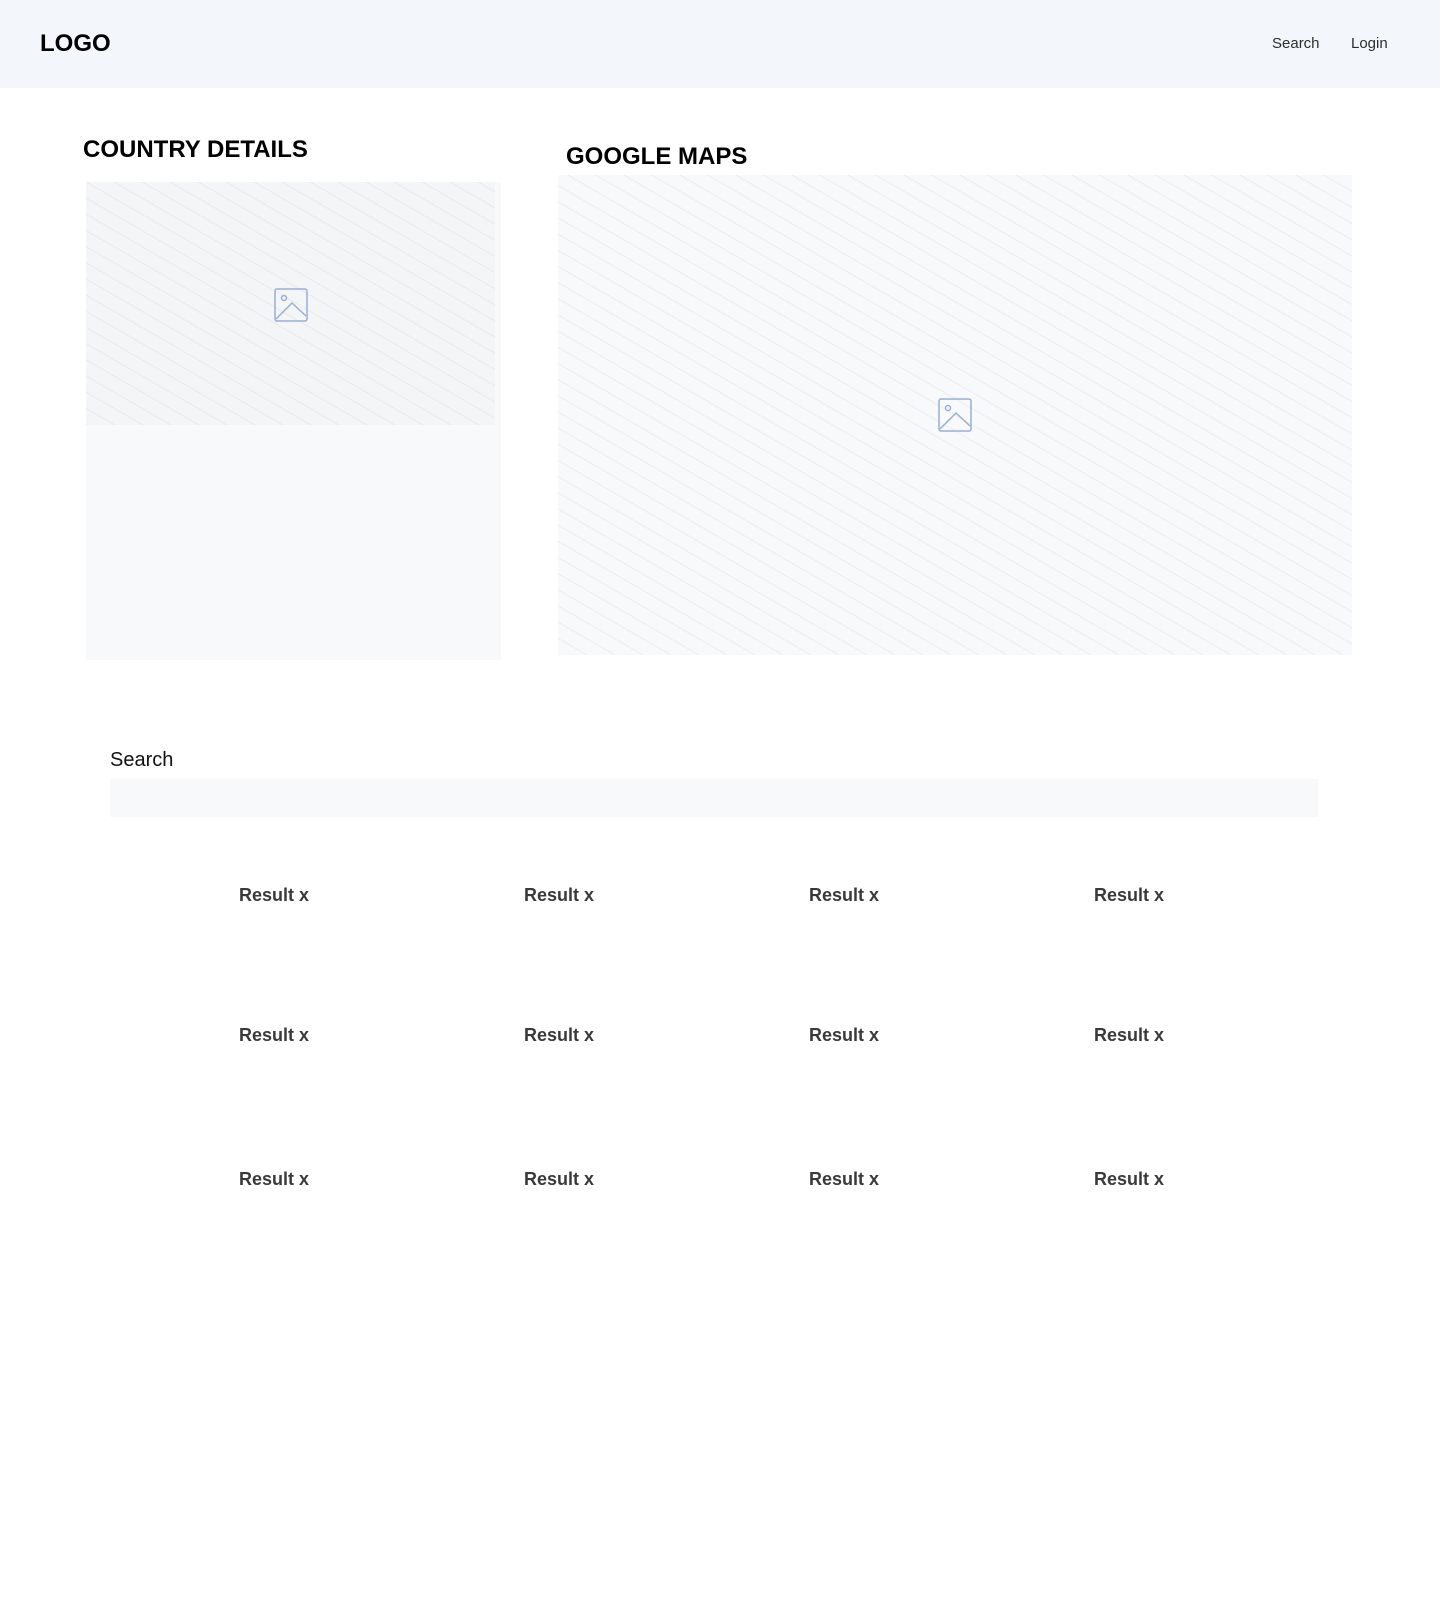  What do you see at coordinates (1296, 44) in the screenshot?
I see `nav-search-link: Search` at bounding box center [1296, 44].